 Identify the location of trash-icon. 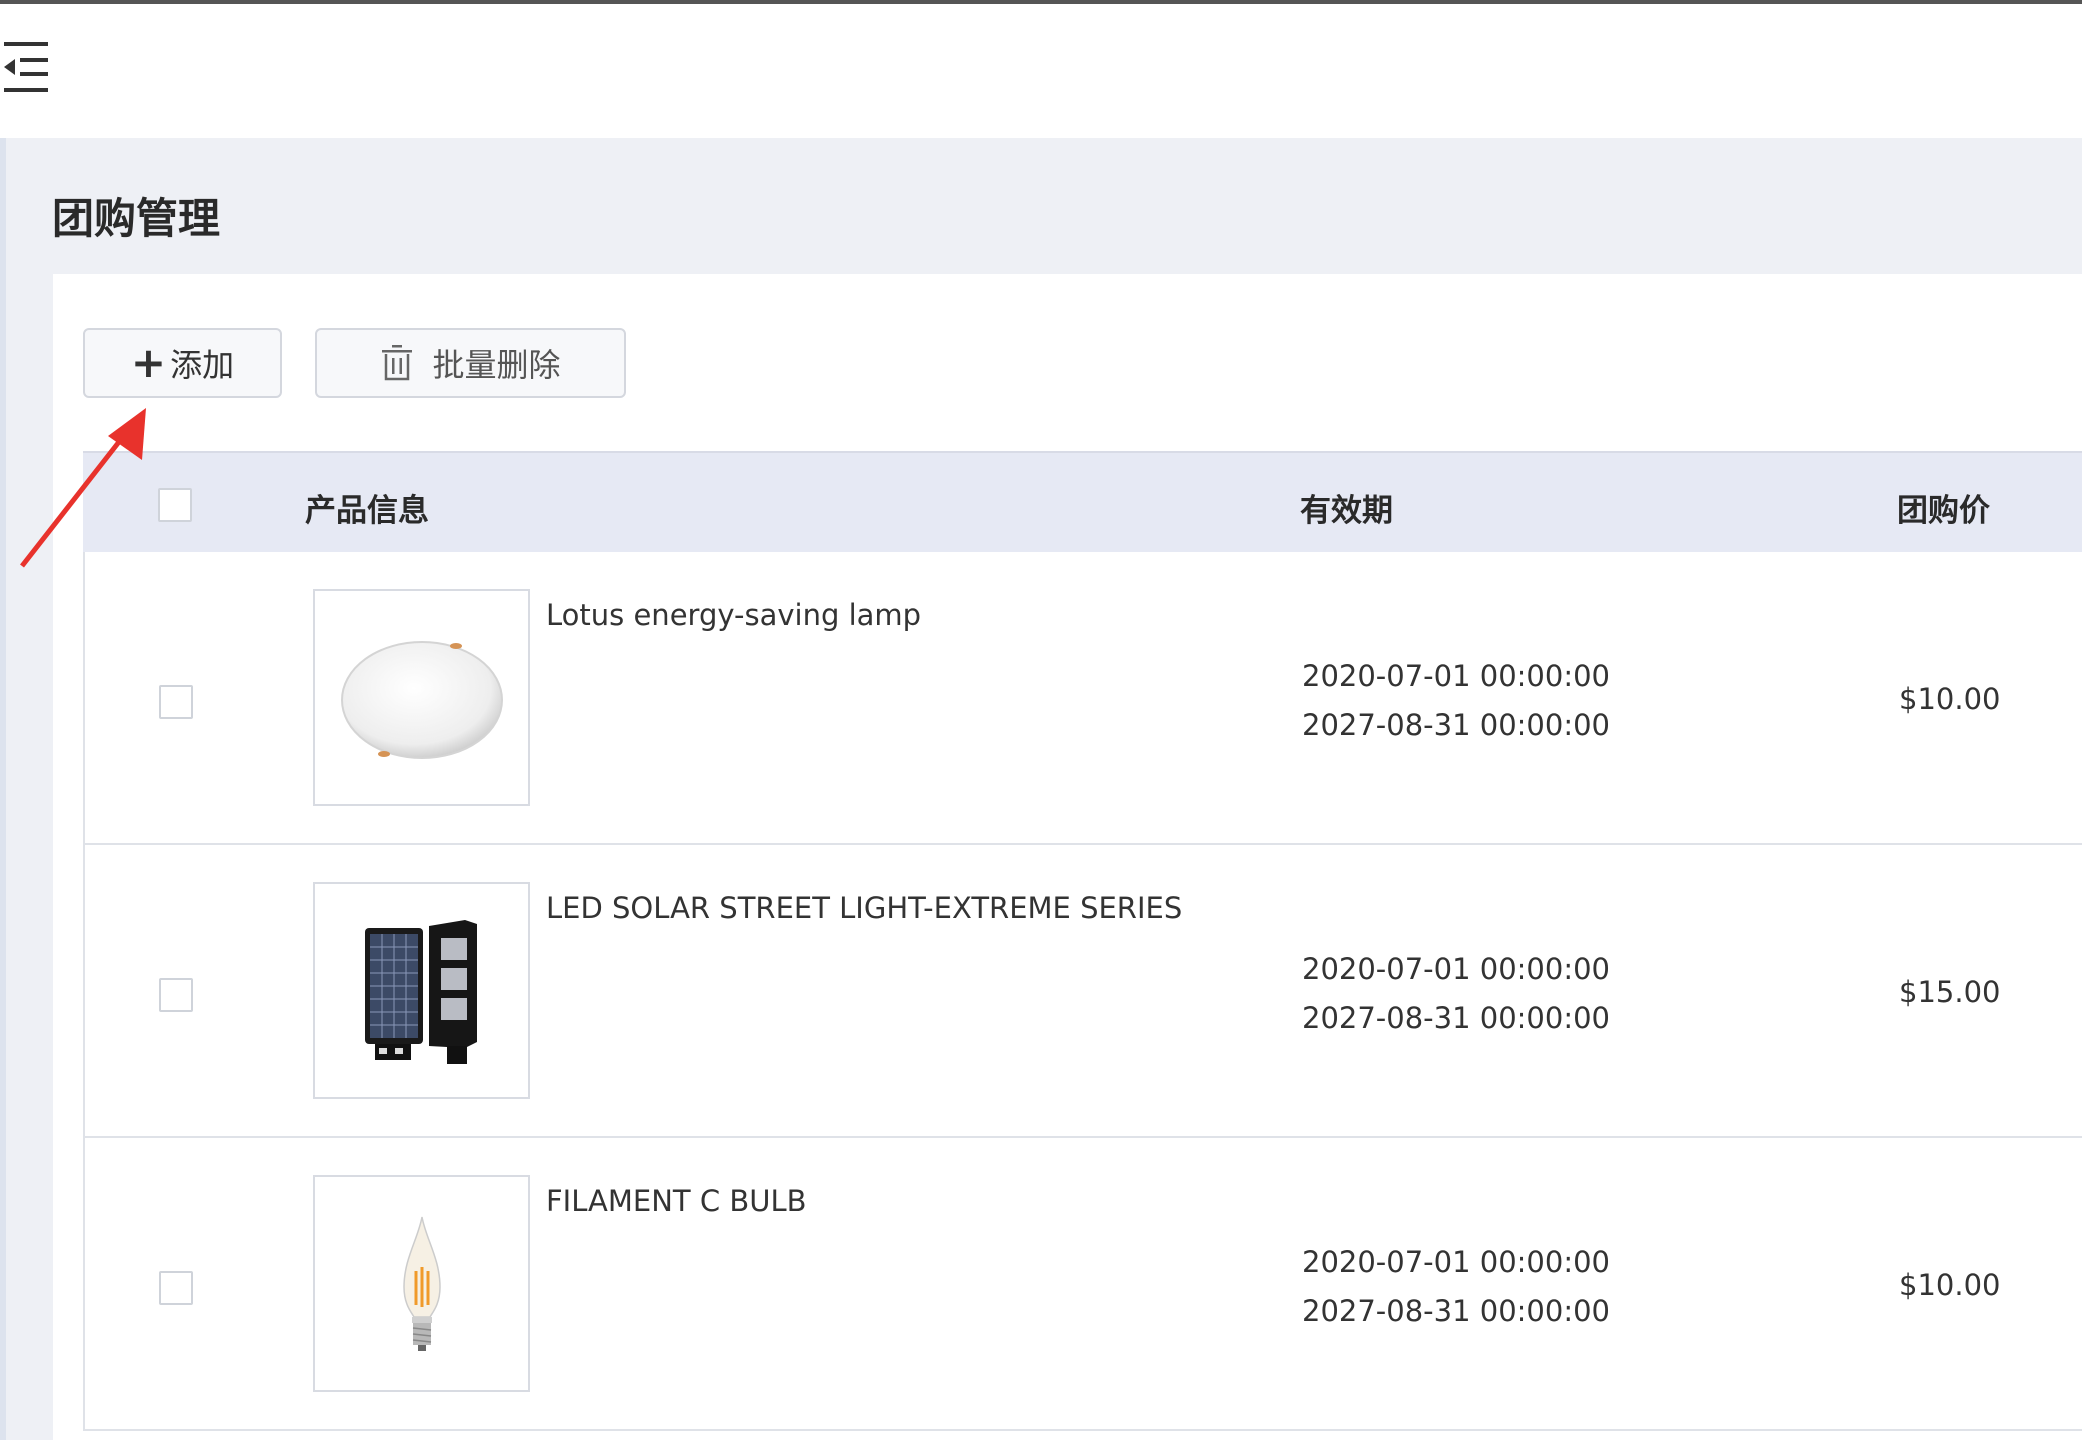
(397, 363).